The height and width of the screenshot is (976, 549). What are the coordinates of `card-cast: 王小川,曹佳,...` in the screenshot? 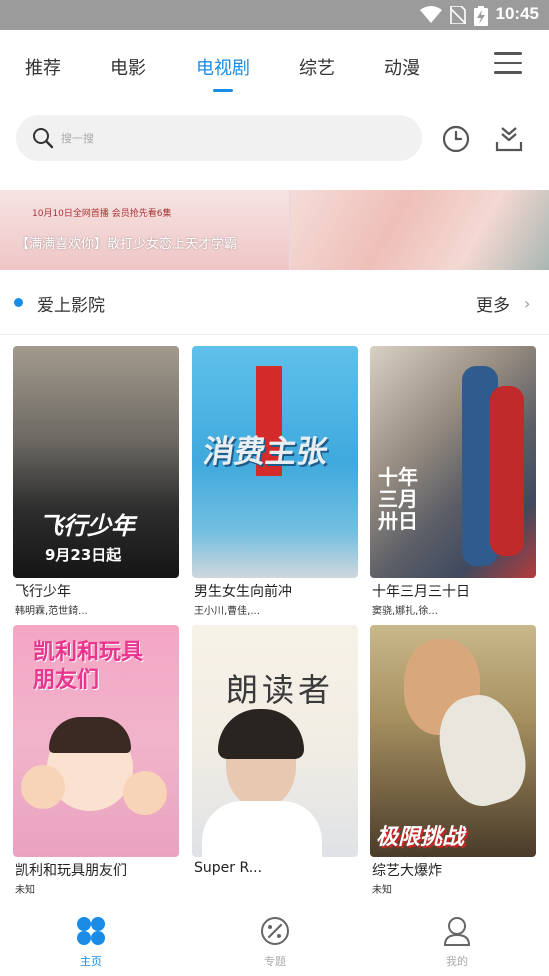 It's located at (227, 611).